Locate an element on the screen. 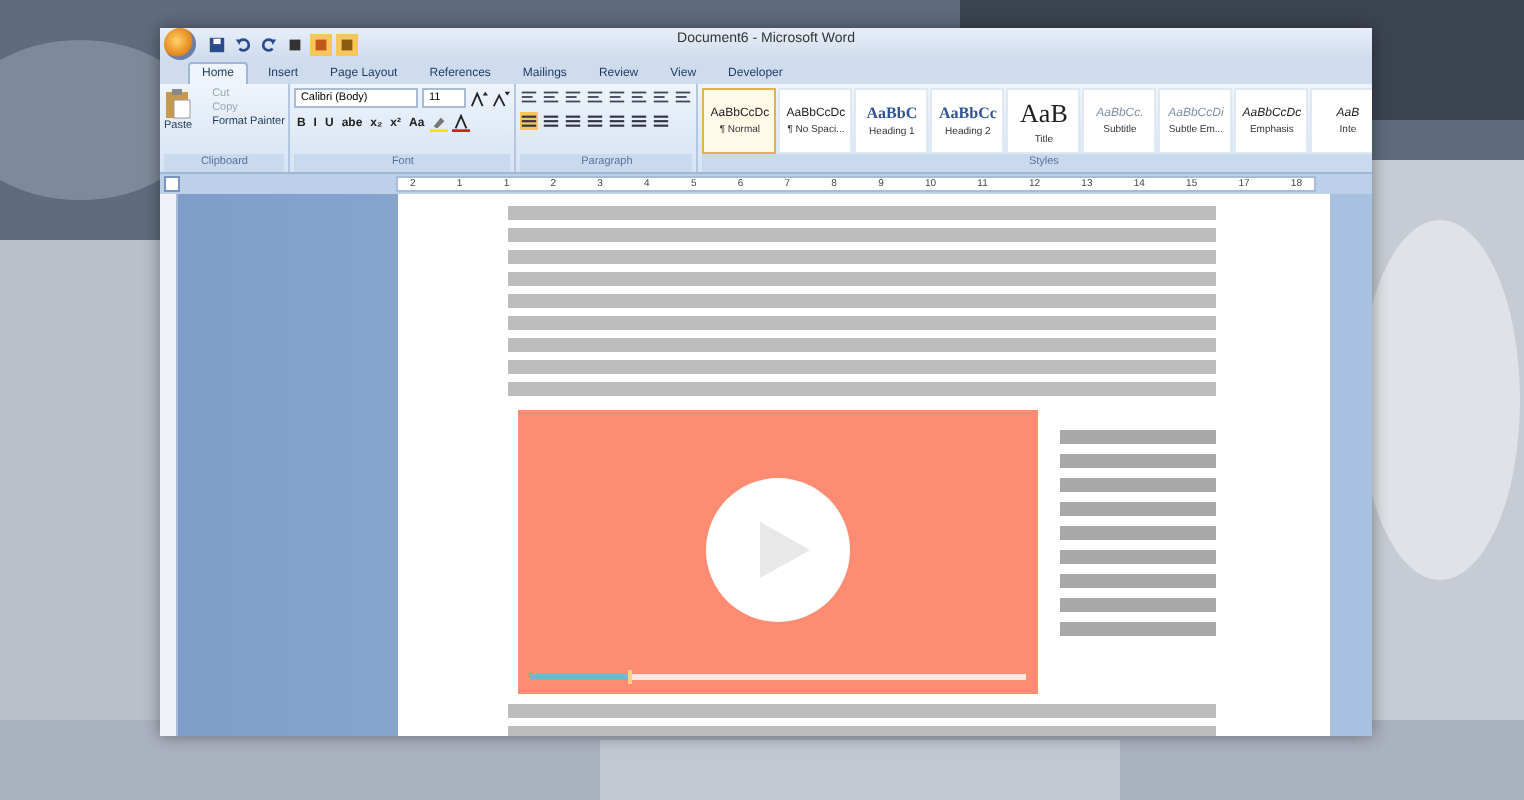 This screenshot has width=1524, height=800. toolbar-icon is located at coordinates (347, 44).